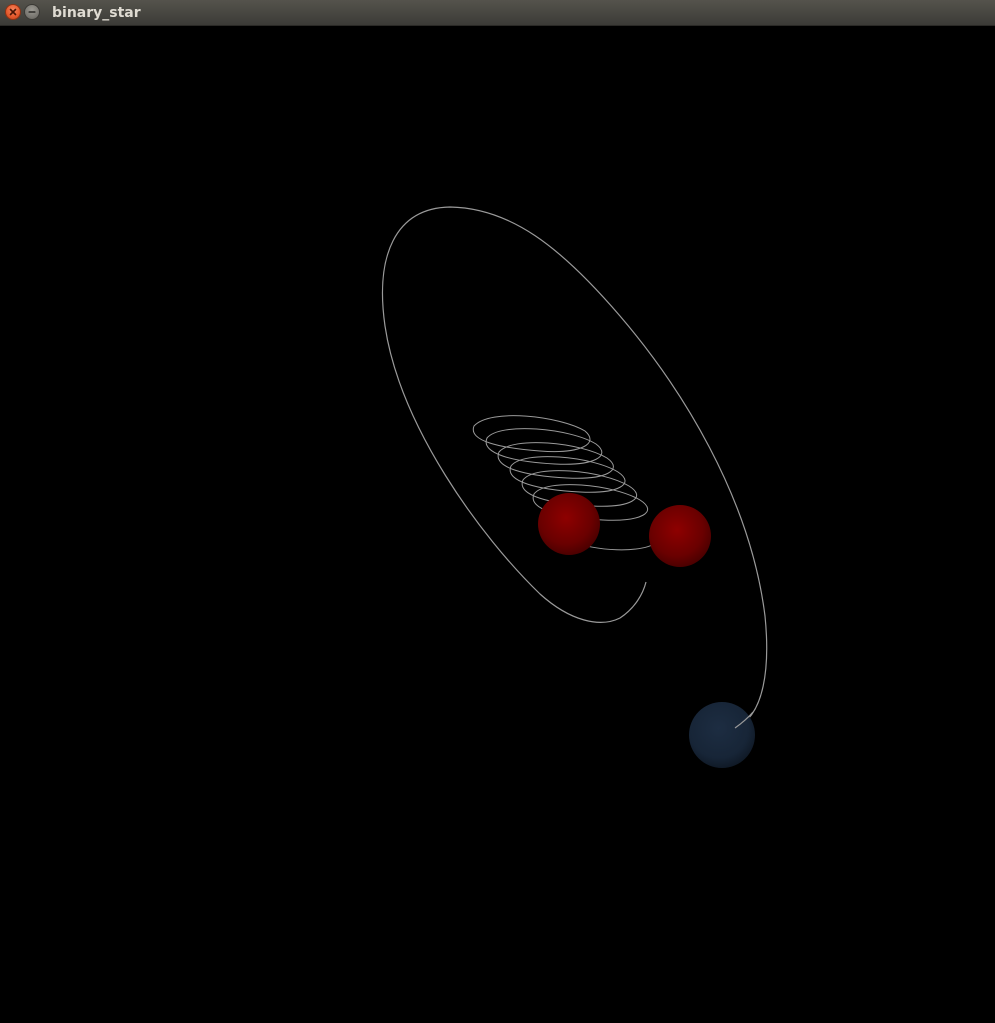 The height and width of the screenshot is (1023, 995). Describe the element at coordinates (96, 13) in the screenshot. I see `window-title: binary_star` at that location.